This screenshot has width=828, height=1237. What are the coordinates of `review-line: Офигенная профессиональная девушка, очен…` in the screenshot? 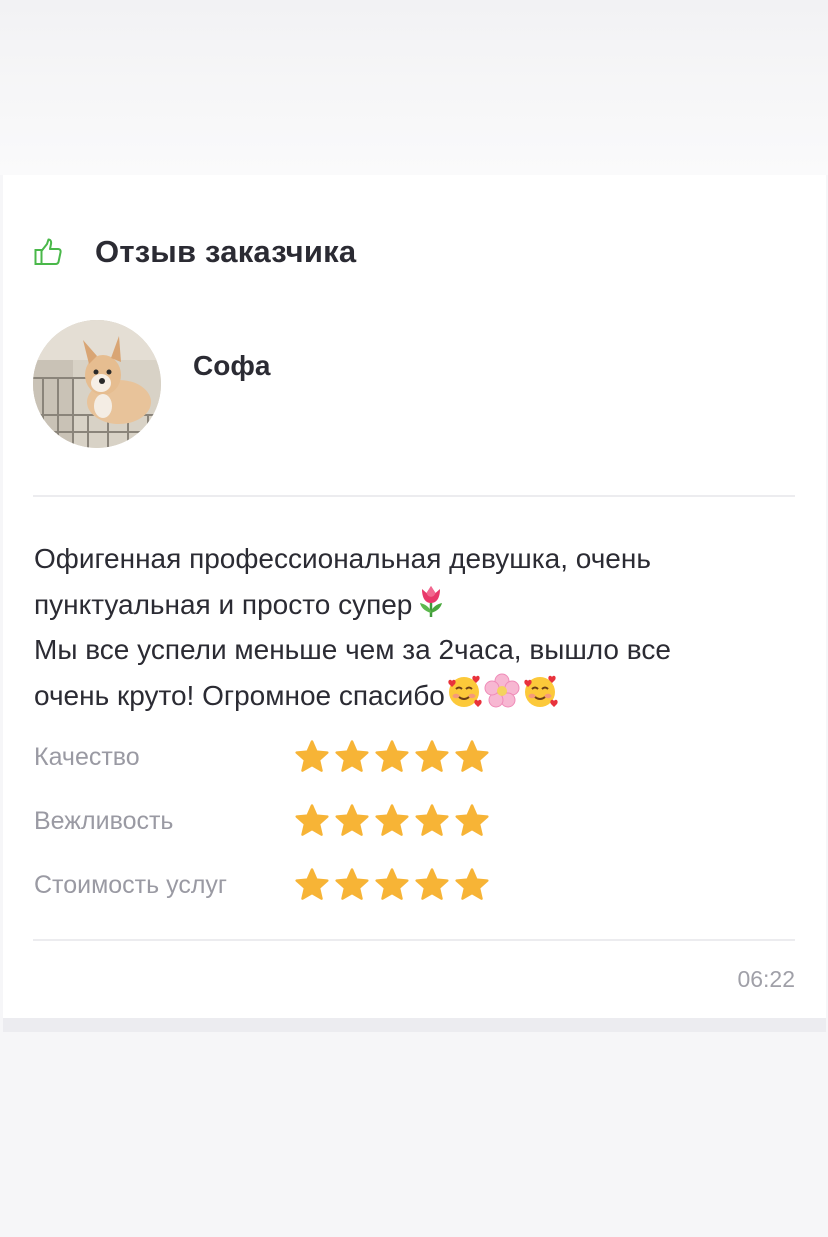 It's located at (342, 558).